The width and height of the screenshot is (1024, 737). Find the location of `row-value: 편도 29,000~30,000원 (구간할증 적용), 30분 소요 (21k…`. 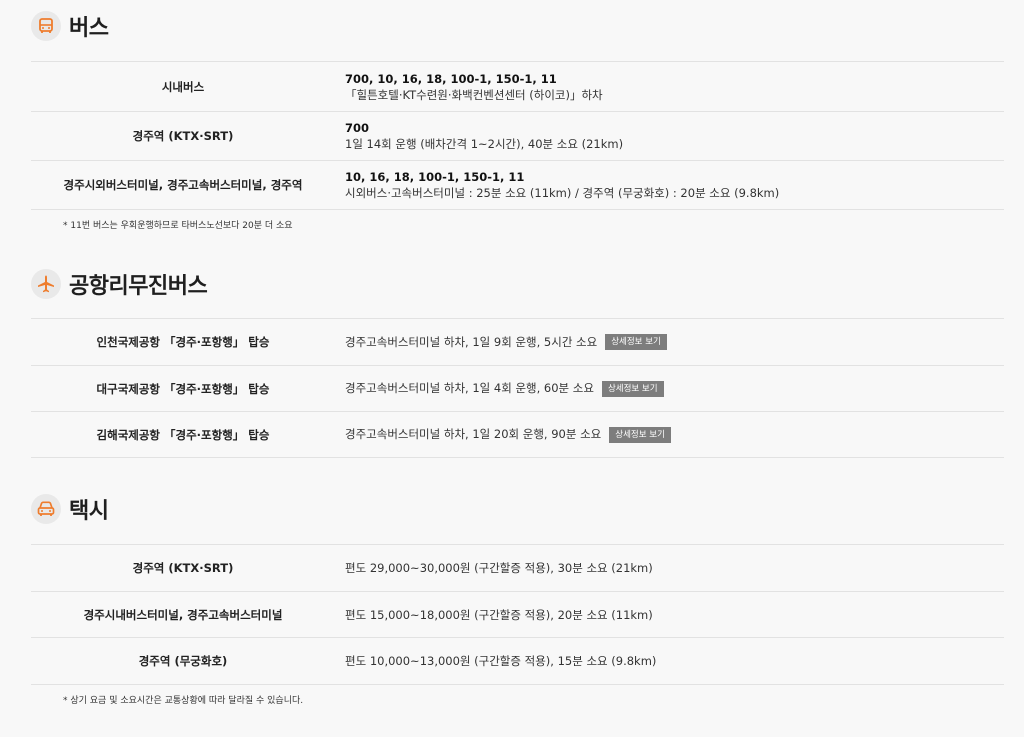

row-value: 편도 29,000~30,000원 (구간할증 적용), 30분 소요 (21k… is located at coordinates (499, 568).